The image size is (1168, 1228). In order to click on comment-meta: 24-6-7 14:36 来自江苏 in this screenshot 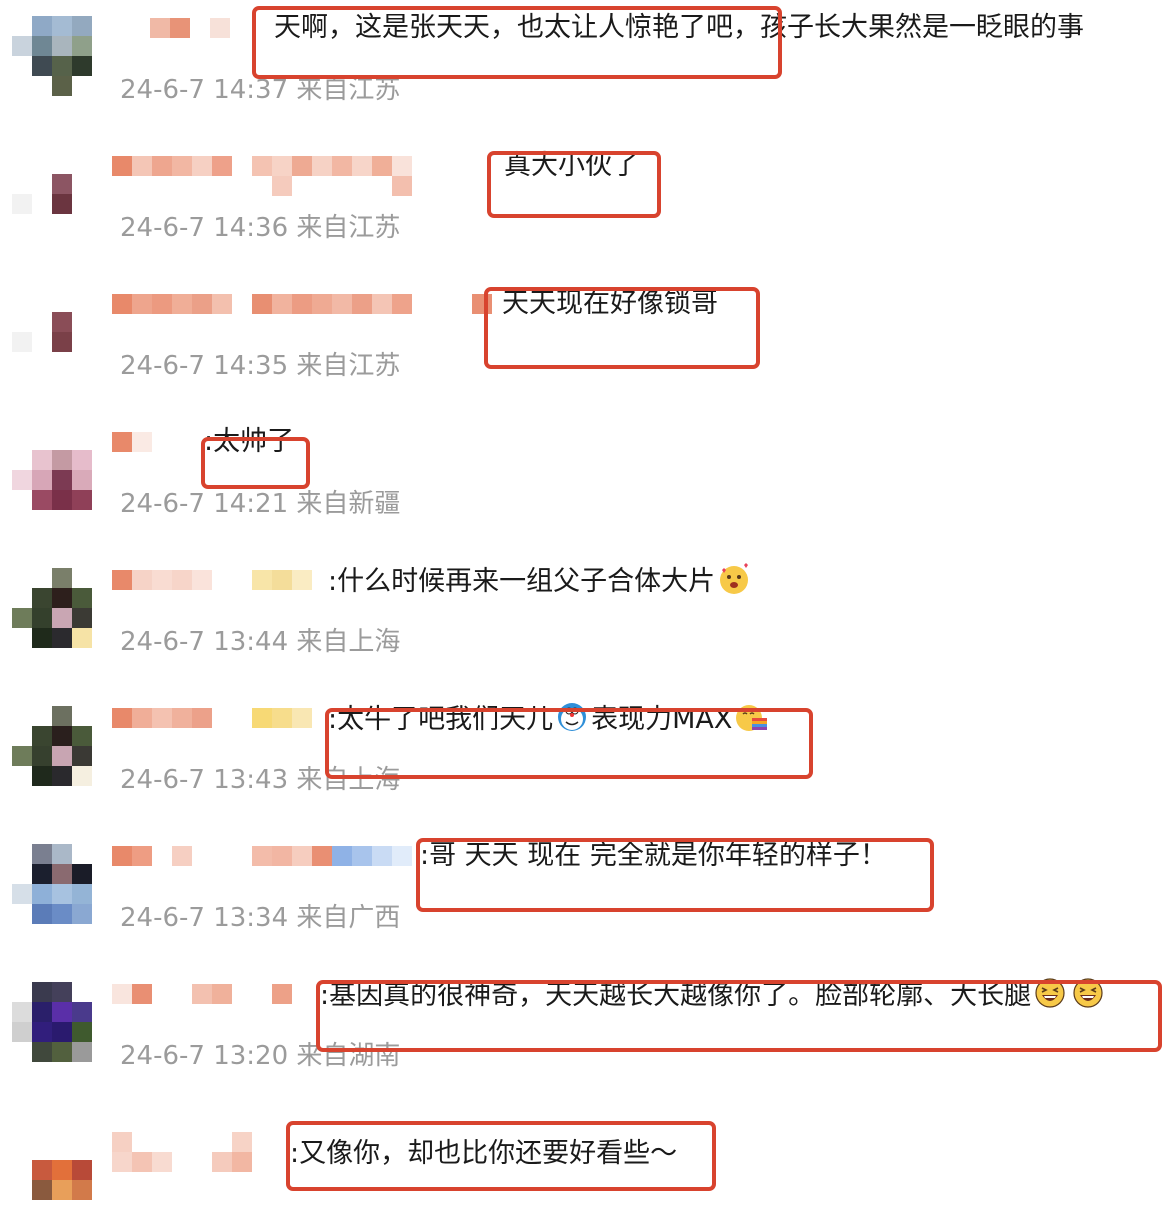, I will do `click(260, 228)`.